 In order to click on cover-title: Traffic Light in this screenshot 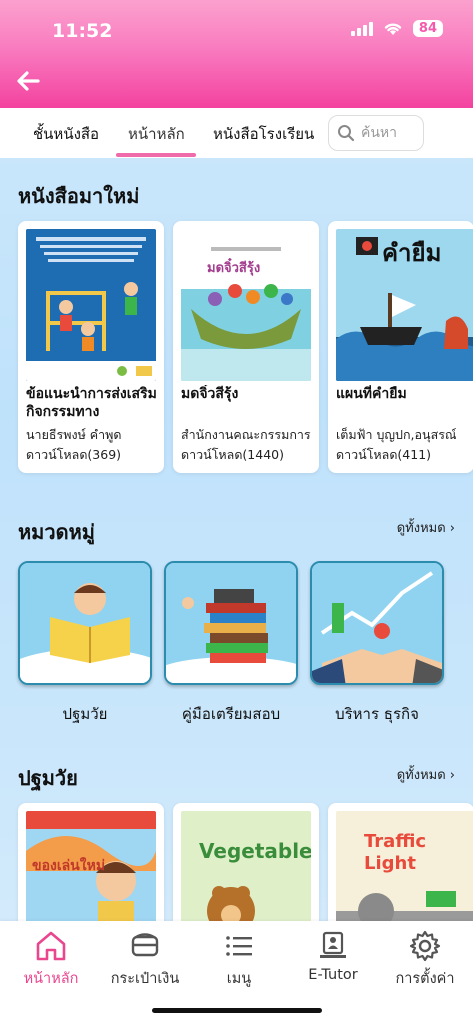, I will do `click(395, 852)`.